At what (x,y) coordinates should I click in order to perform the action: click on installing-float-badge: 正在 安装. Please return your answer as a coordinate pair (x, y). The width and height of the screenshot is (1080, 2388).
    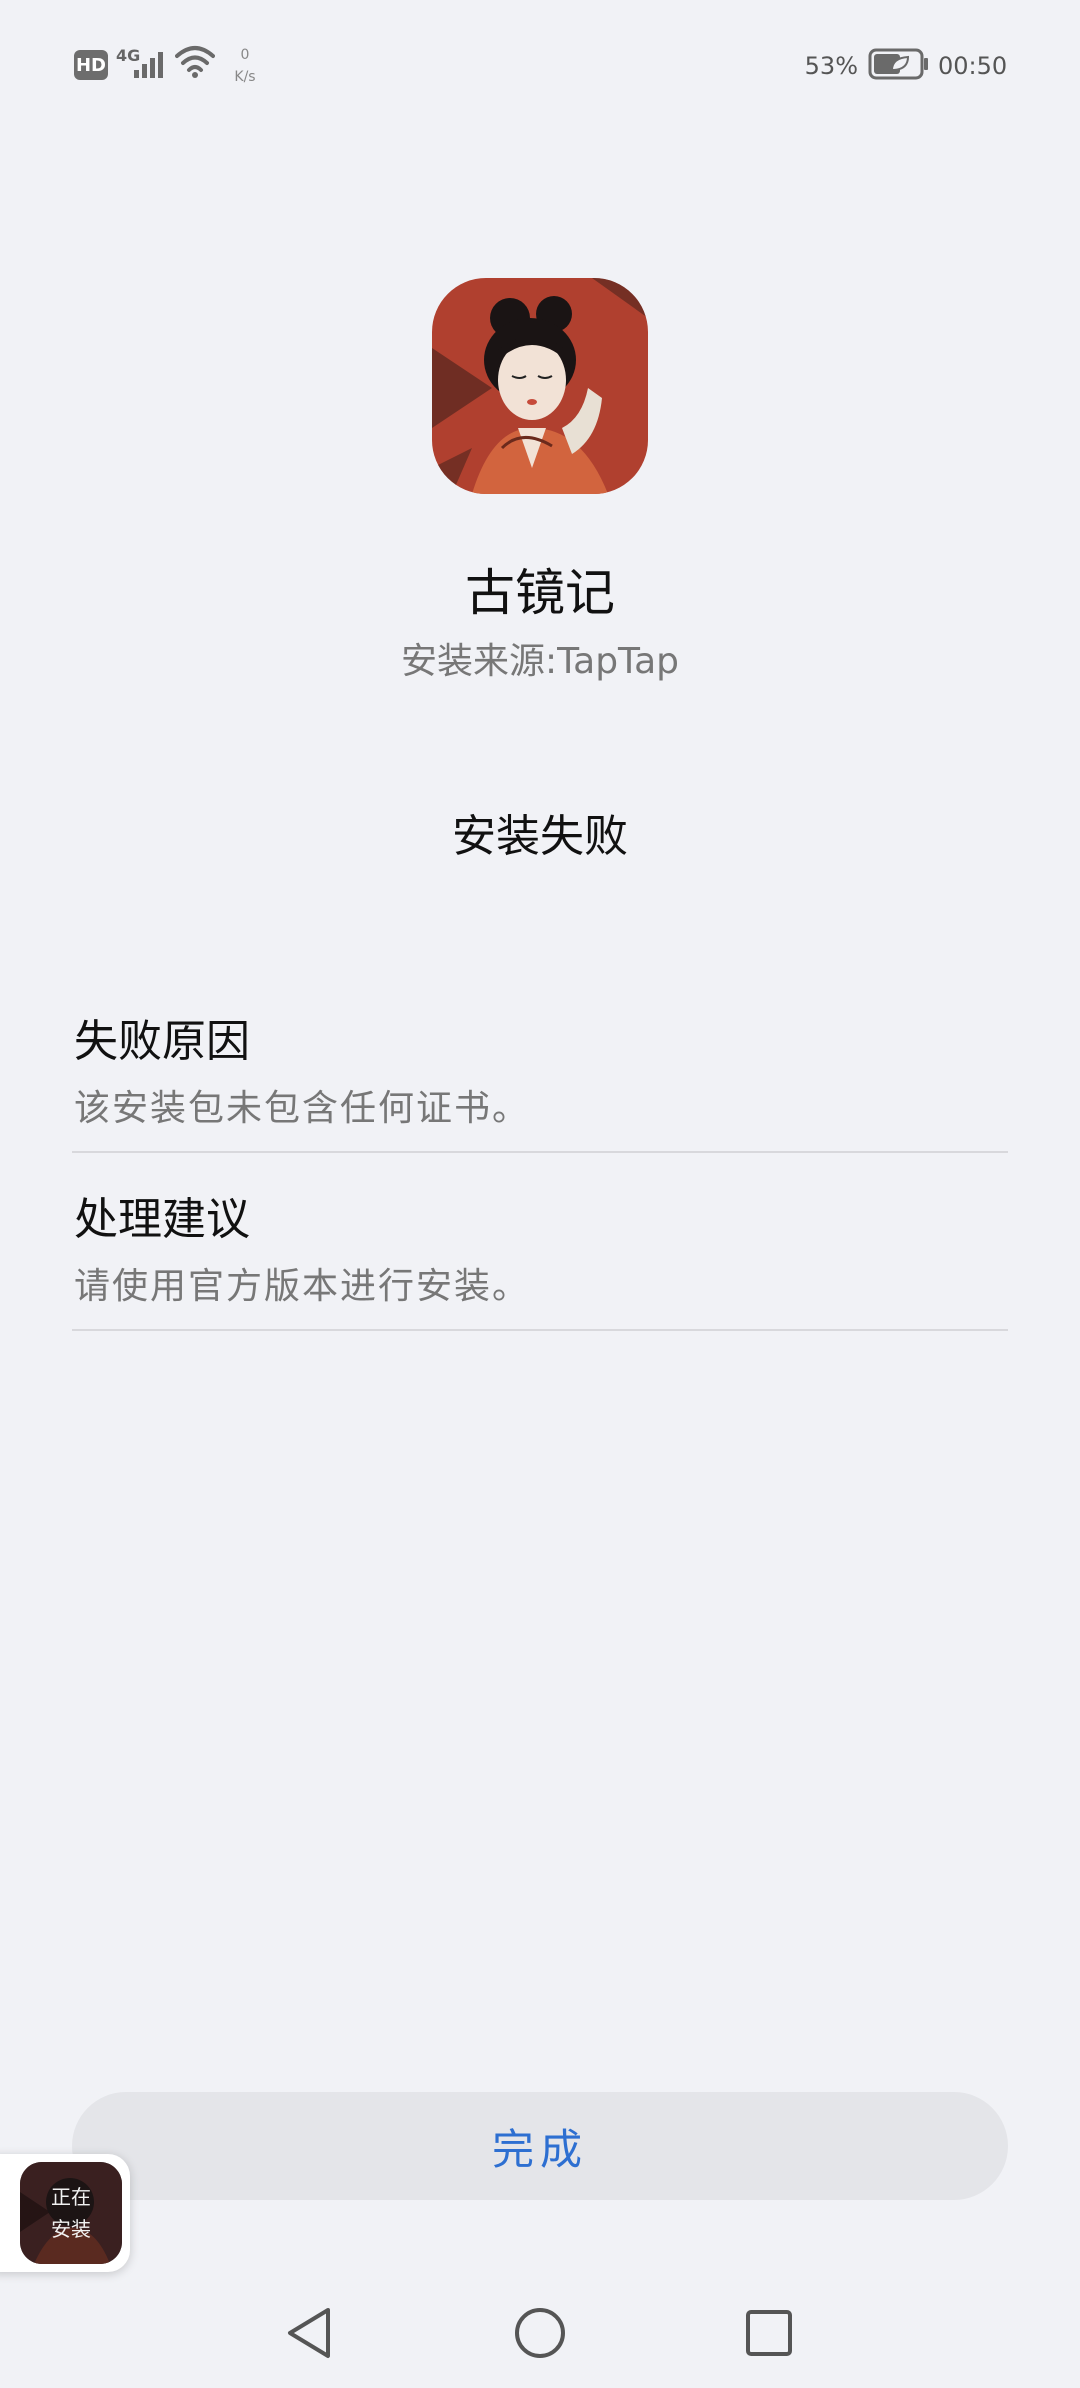
    Looking at the image, I should click on (65, 2213).